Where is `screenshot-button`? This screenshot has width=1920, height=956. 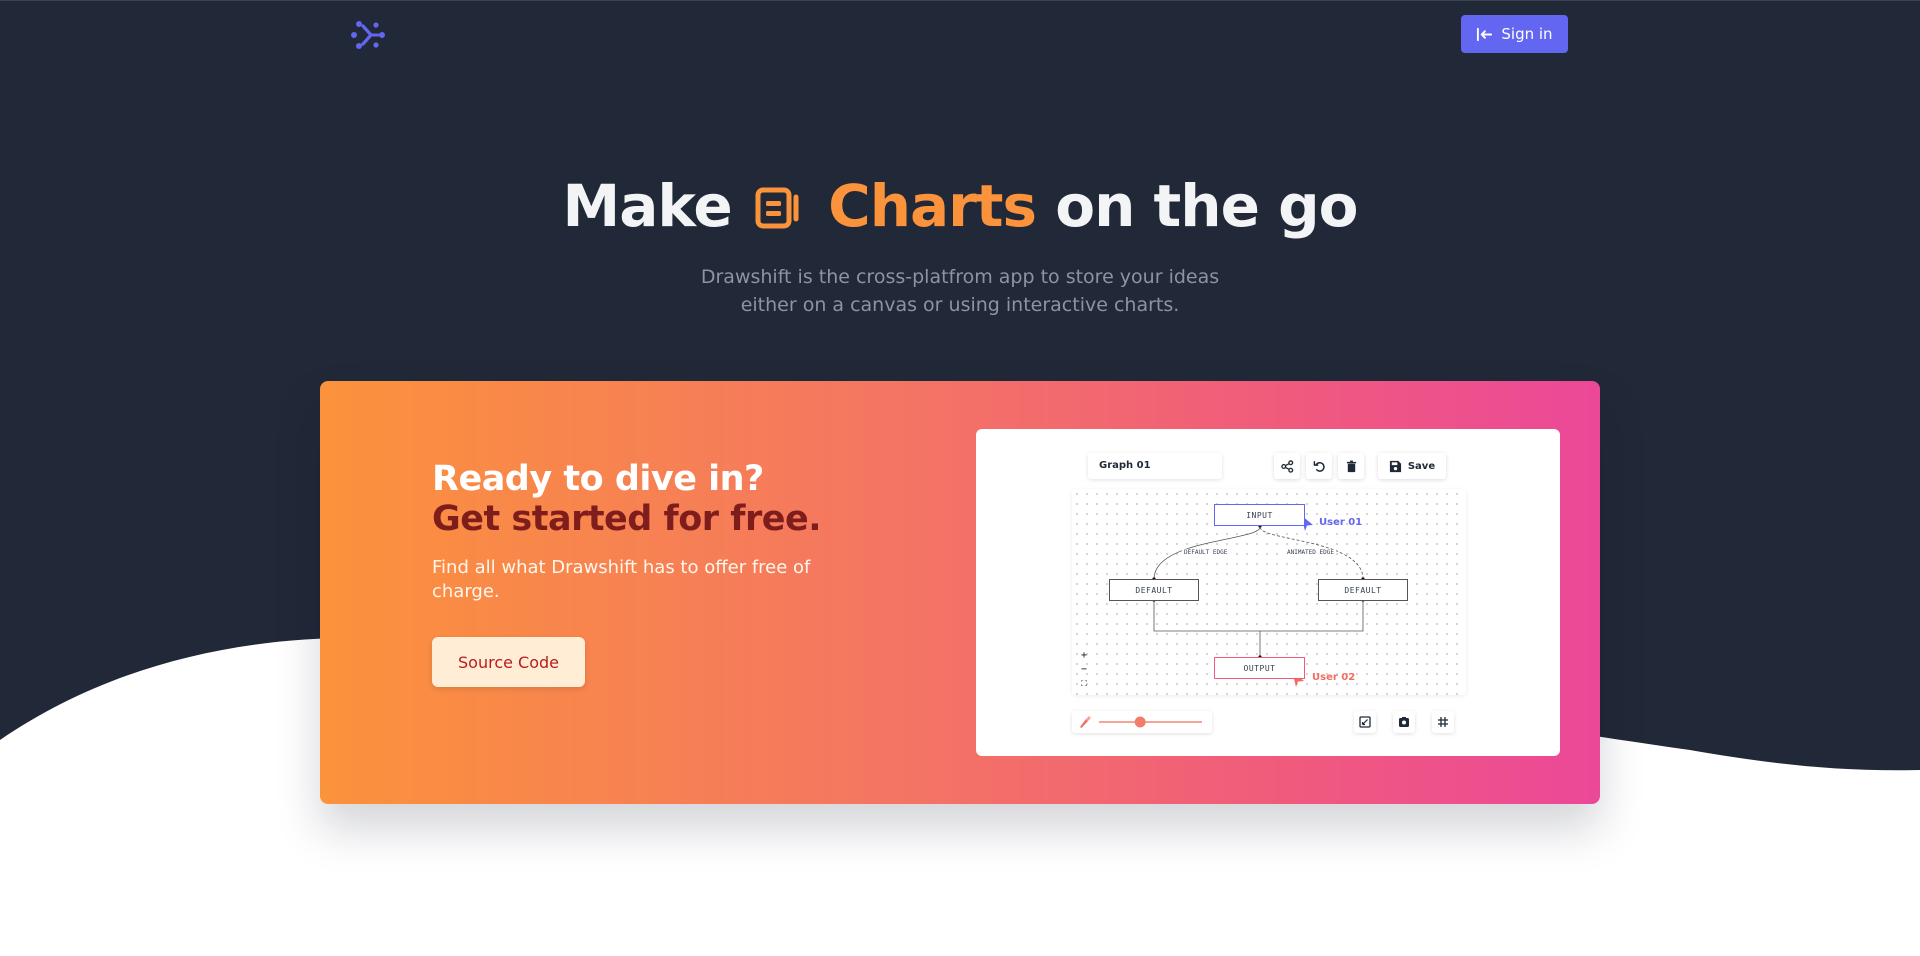 screenshot-button is located at coordinates (1404, 722).